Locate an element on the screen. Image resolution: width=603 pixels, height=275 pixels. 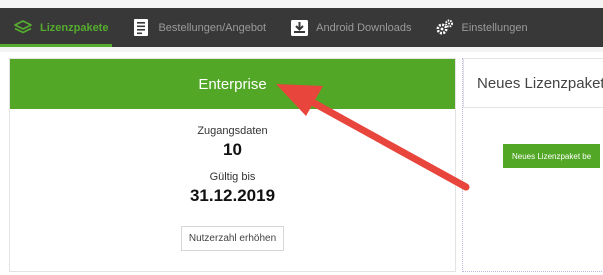
license-title: Enterprise is located at coordinates (232, 84).